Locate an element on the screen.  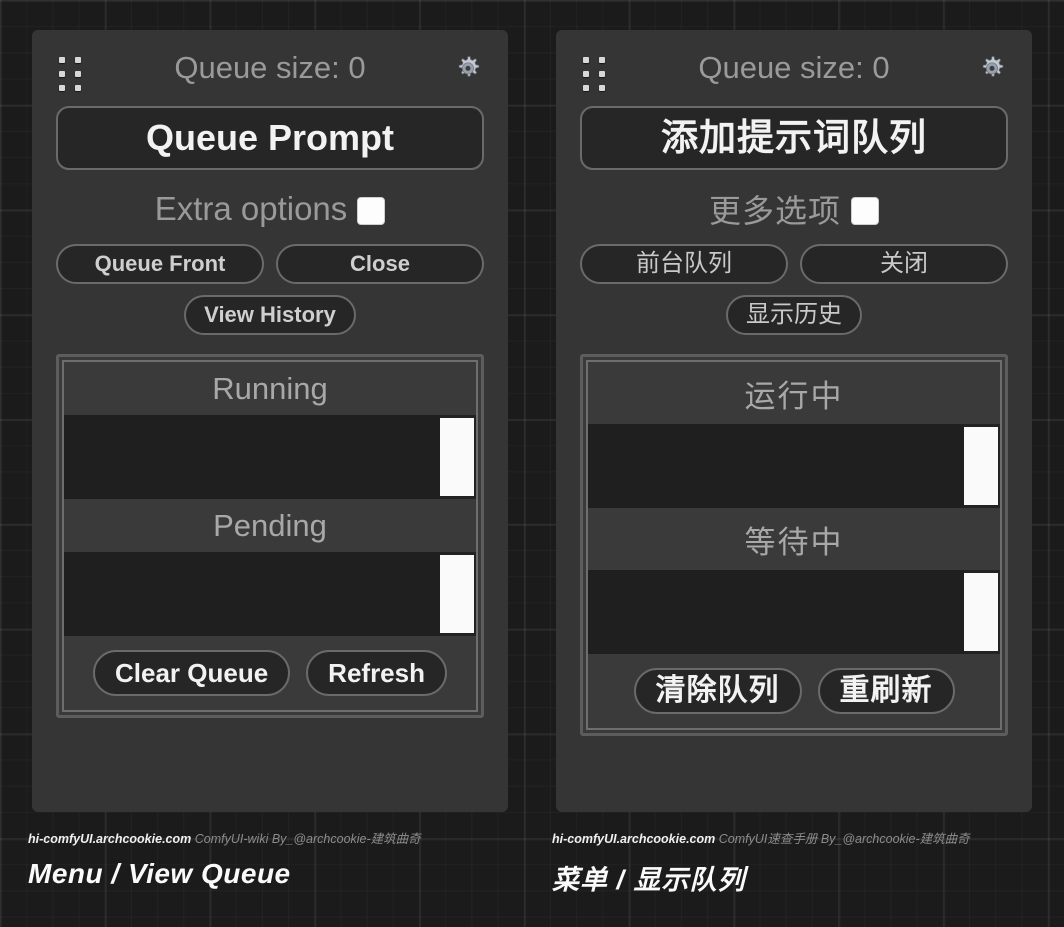
queue-front-button: Queue Front is located at coordinates (160, 264).